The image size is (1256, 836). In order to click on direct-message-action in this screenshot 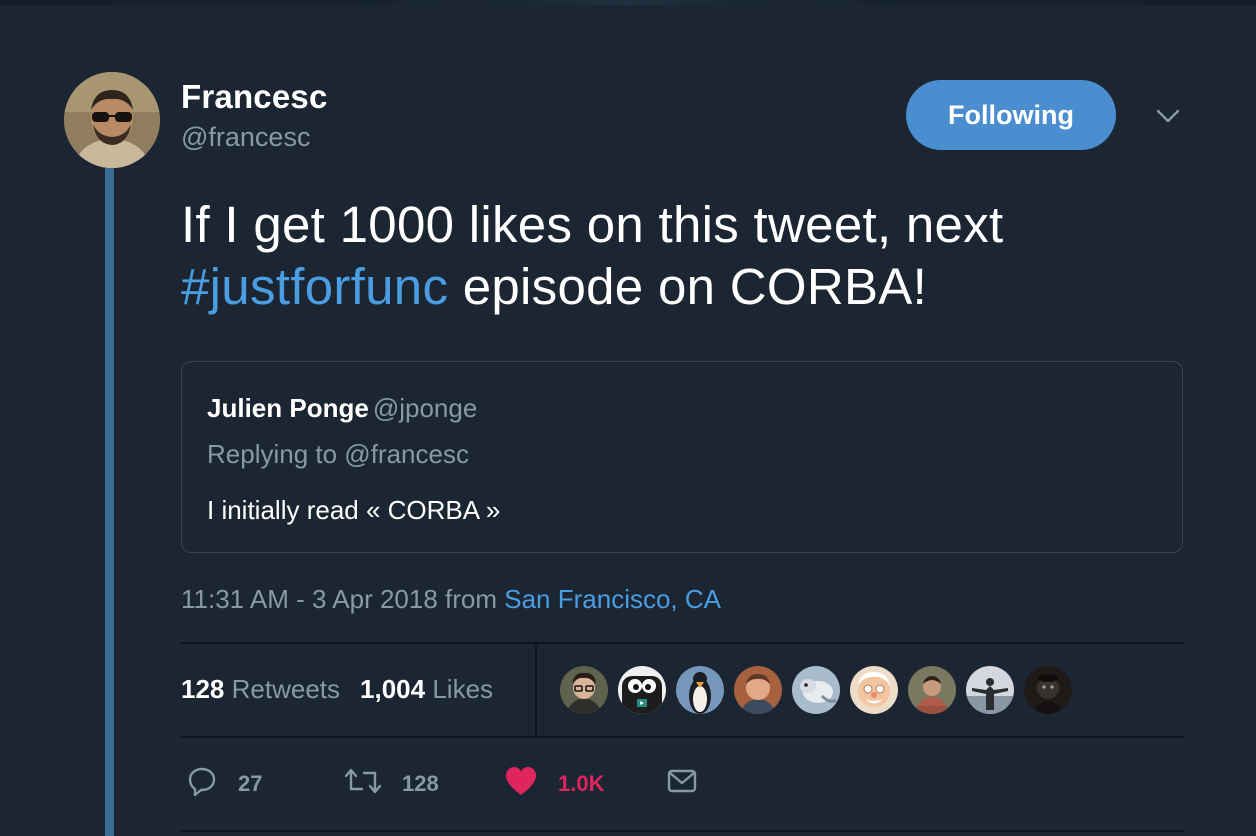, I will do `click(682, 783)`.